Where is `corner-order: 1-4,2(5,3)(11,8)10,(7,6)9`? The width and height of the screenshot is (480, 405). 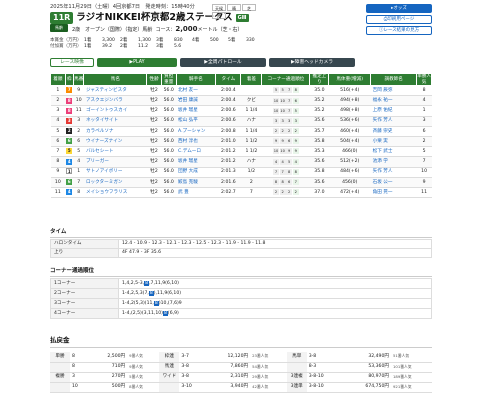 corner-order: 1-4,2(5,3)(11,8)10,(7,6)9 is located at coordinates (275, 303).